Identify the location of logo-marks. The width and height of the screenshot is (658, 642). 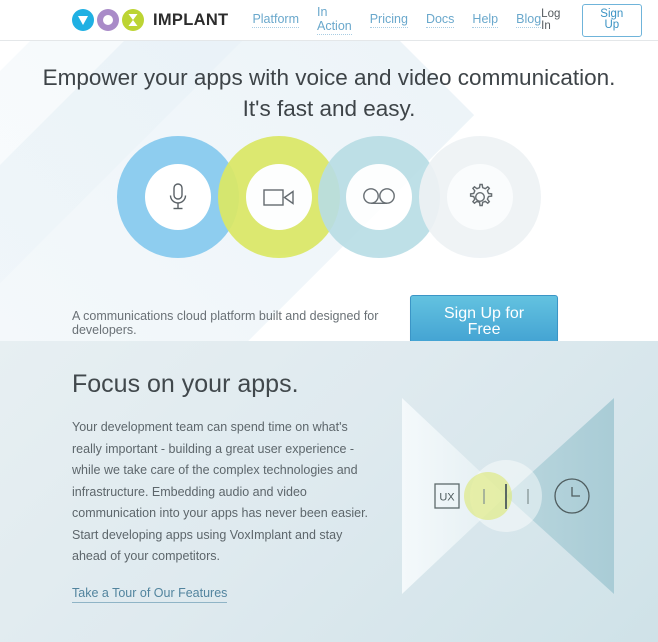
(108, 20).